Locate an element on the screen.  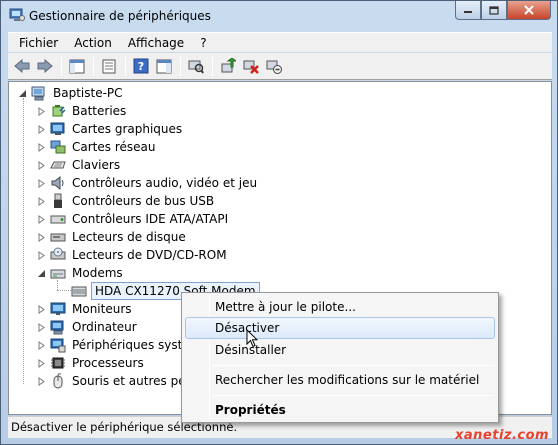
menu-action: Action is located at coordinates (93, 43).